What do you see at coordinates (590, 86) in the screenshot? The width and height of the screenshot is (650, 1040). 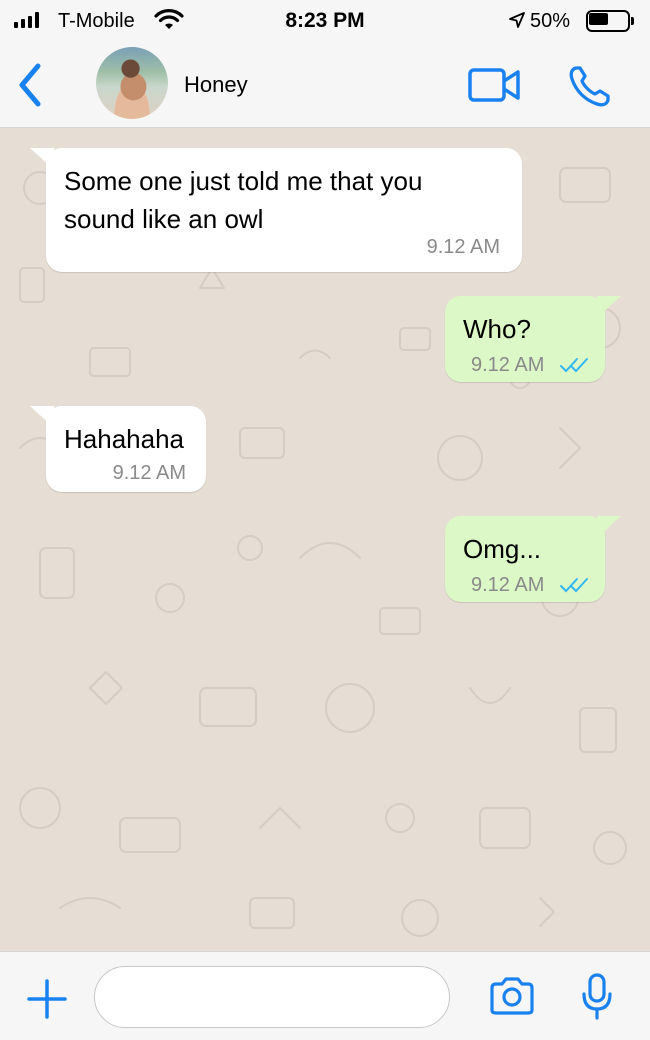 I see `phone-icon` at bounding box center [590, 86].